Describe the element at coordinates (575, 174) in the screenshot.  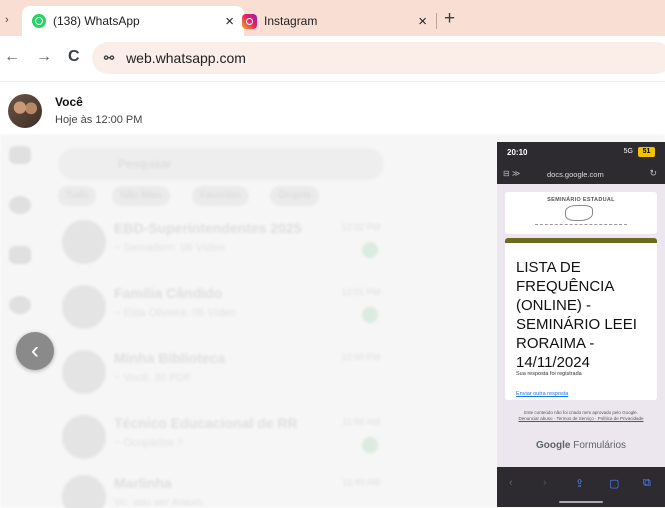
I see `phone-url: docs.google.com` at that location.